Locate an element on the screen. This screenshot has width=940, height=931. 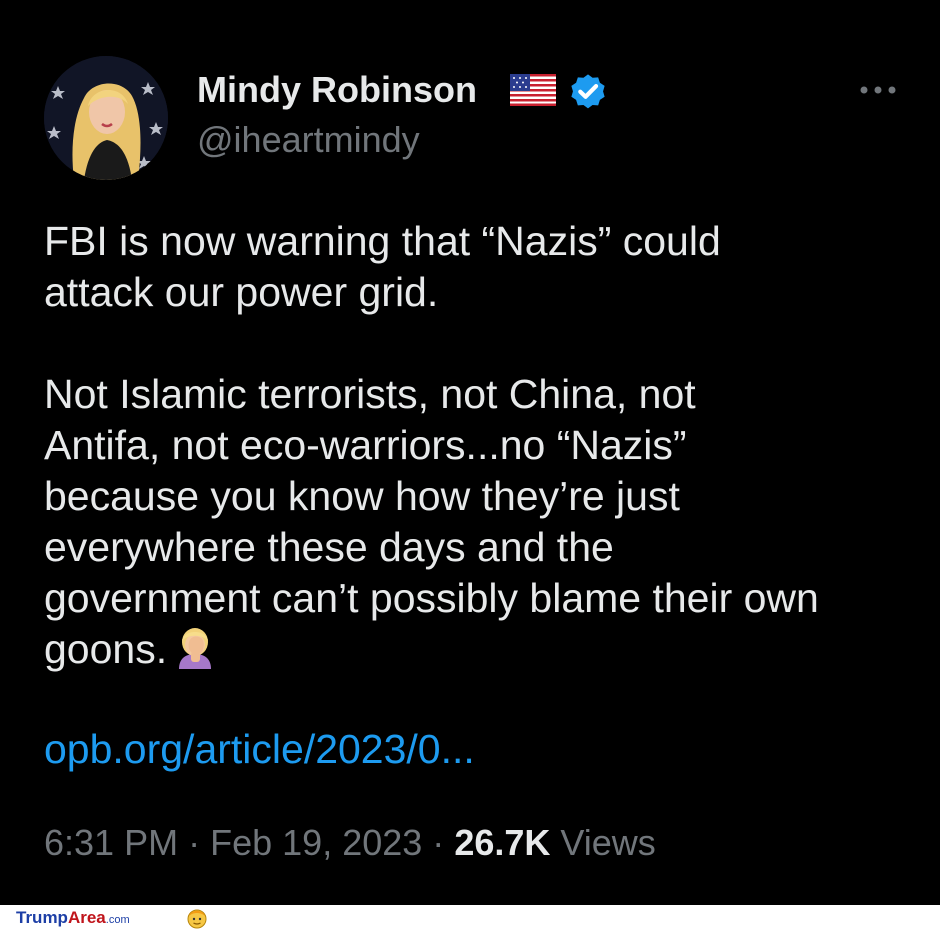
tweet-text-line: because you know how they’re just is located at coordinates (362, 496).